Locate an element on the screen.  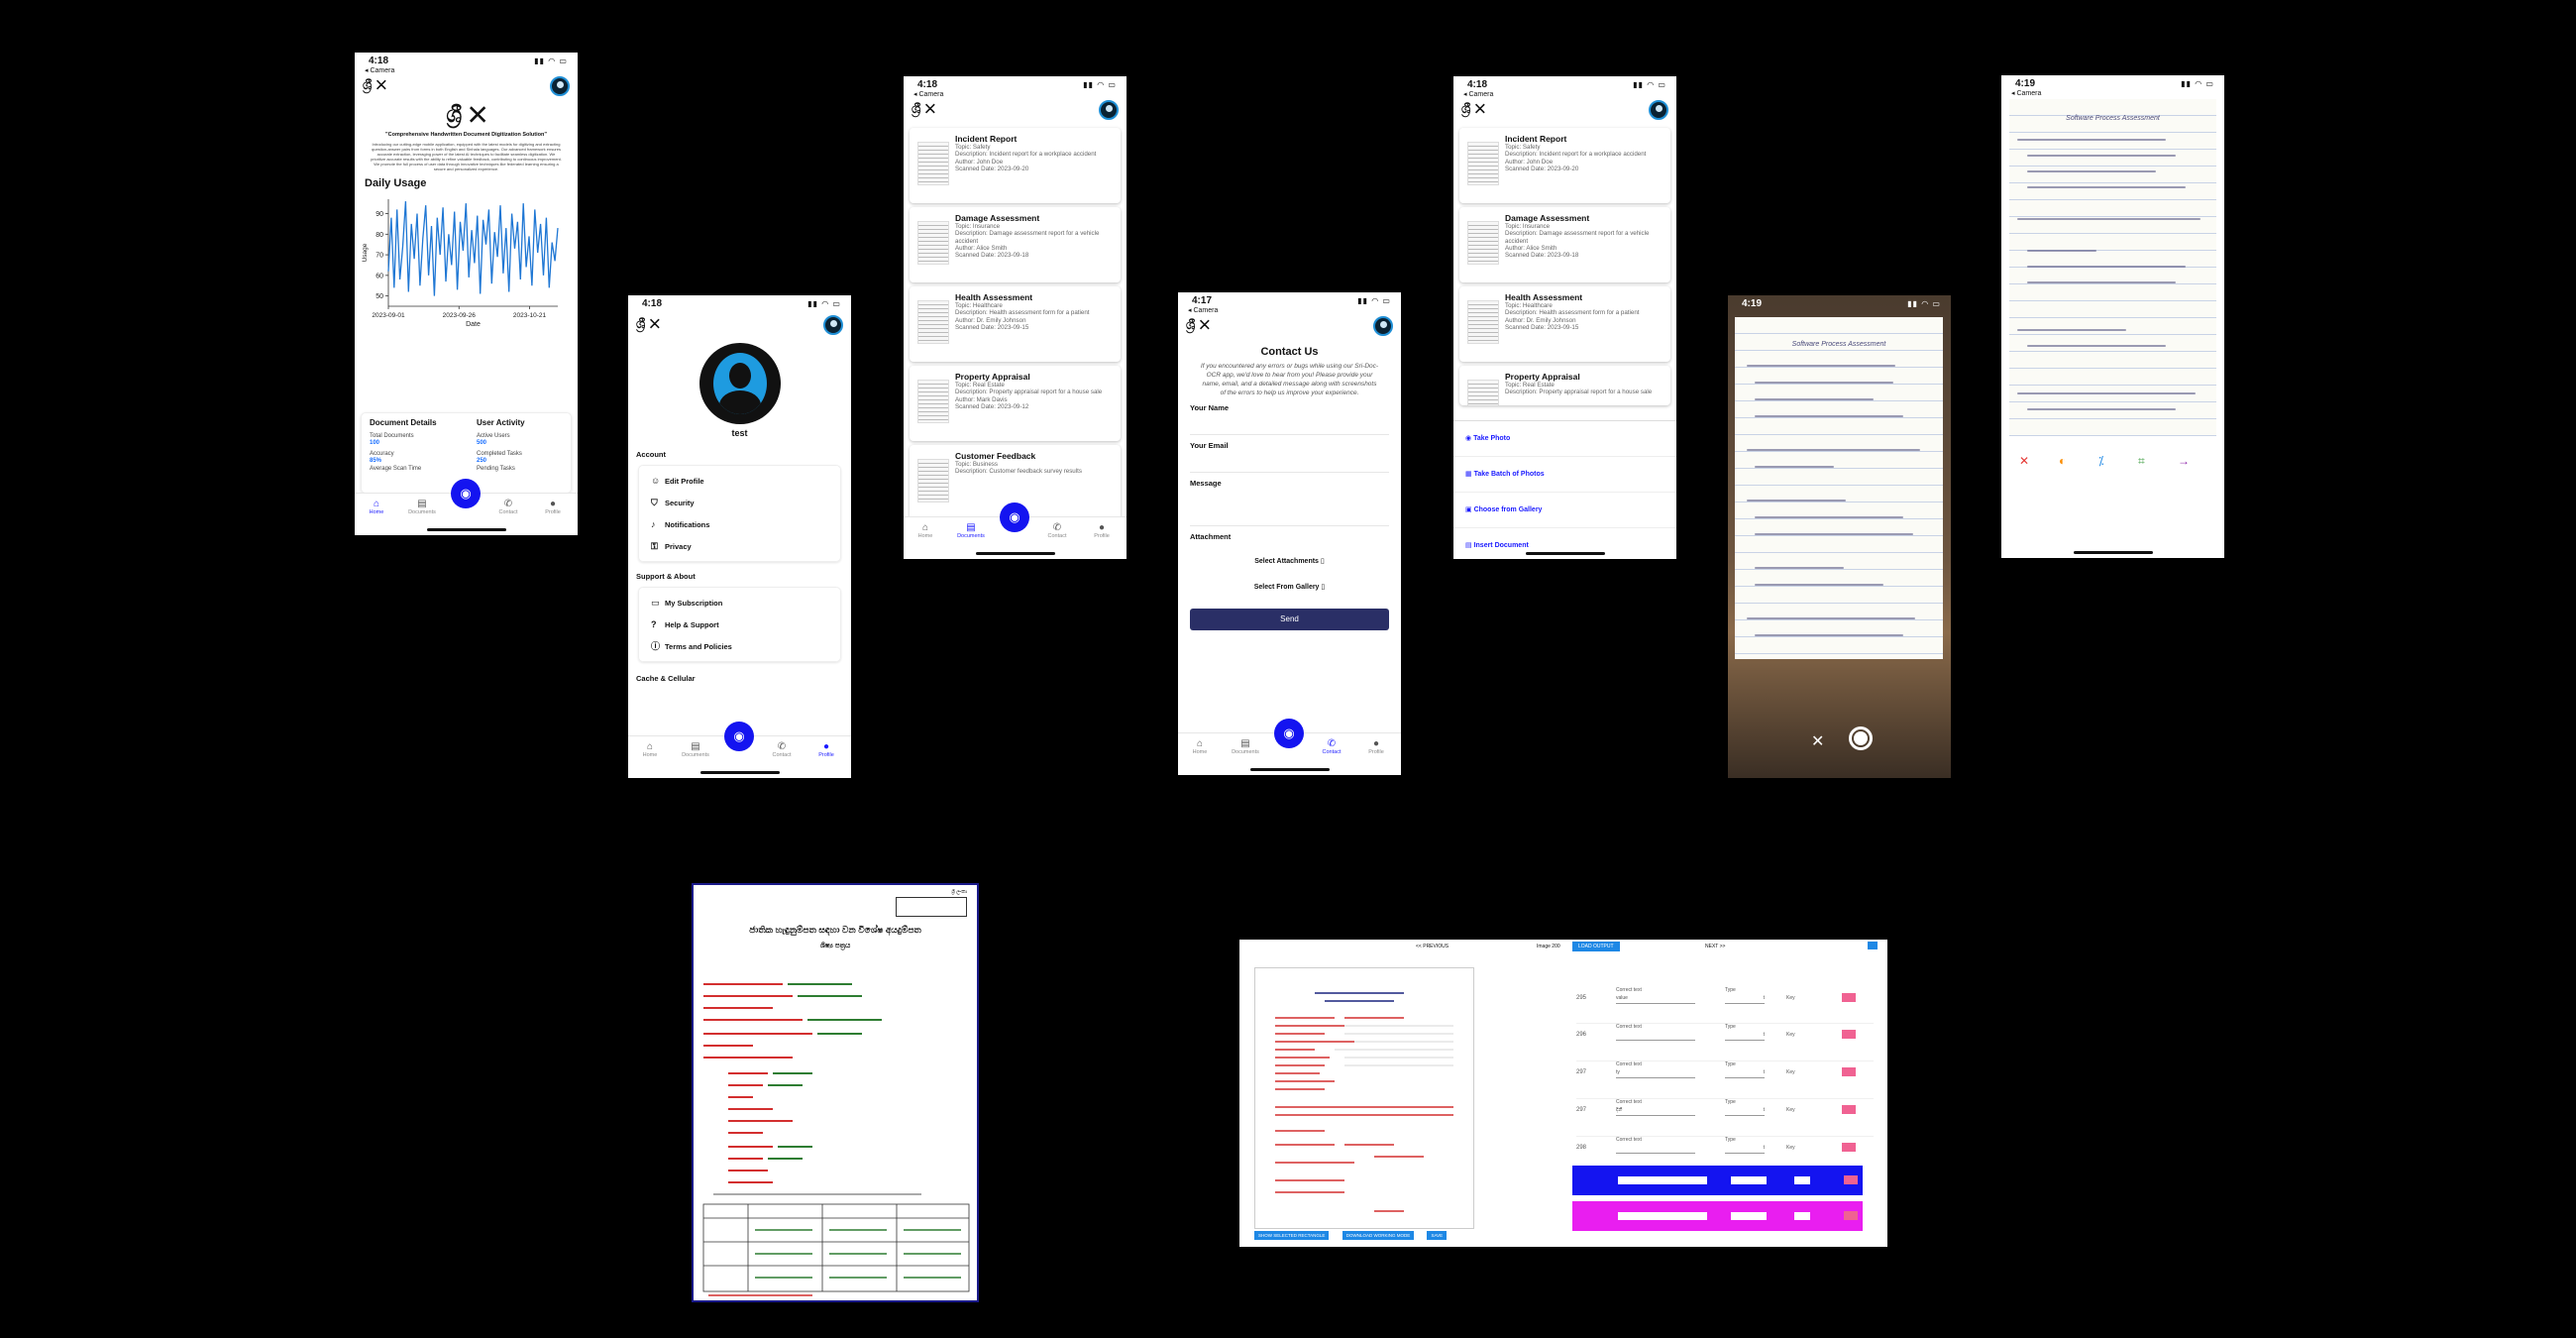
save-button: SAVE is located at coordinates (1438, 1236).